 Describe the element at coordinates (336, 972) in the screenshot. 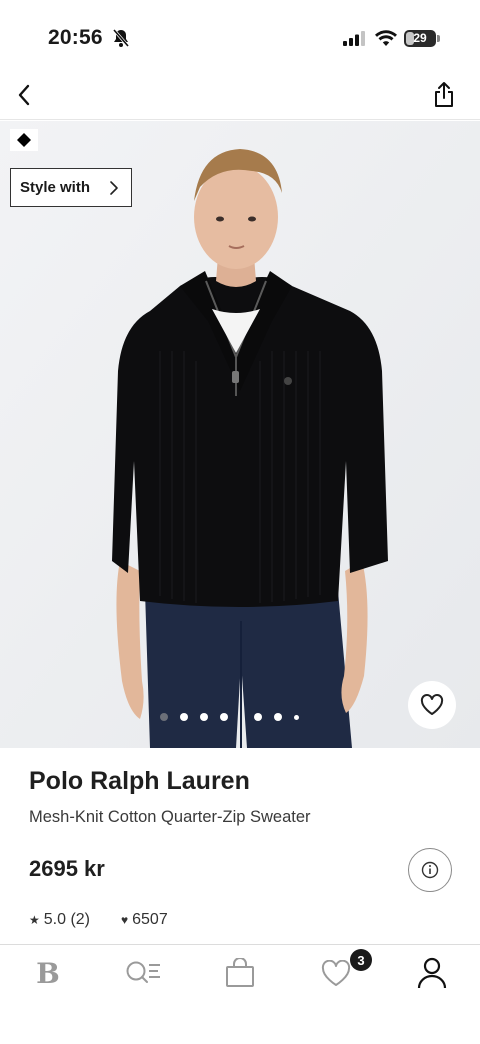

I see `heart-icon` at that location.